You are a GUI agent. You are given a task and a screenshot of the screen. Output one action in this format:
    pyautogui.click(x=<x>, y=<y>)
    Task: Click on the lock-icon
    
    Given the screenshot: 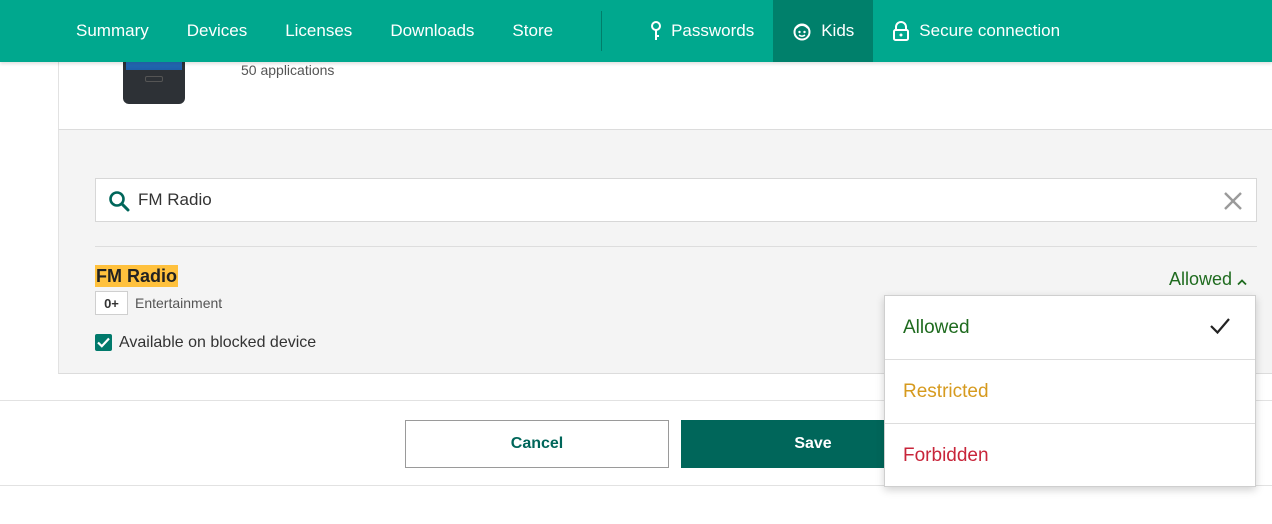 What is the action you would take?
    pyautogui.click(x=901, y=31)
    